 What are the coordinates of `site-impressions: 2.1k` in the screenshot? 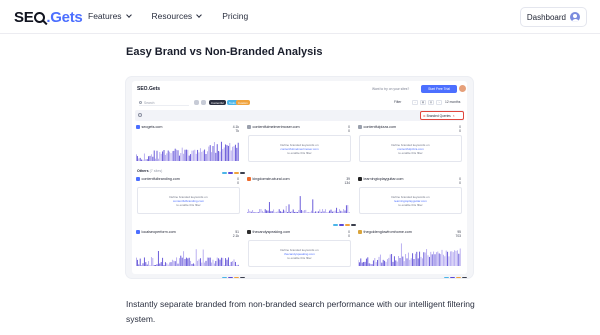 It's located at (235, 236).